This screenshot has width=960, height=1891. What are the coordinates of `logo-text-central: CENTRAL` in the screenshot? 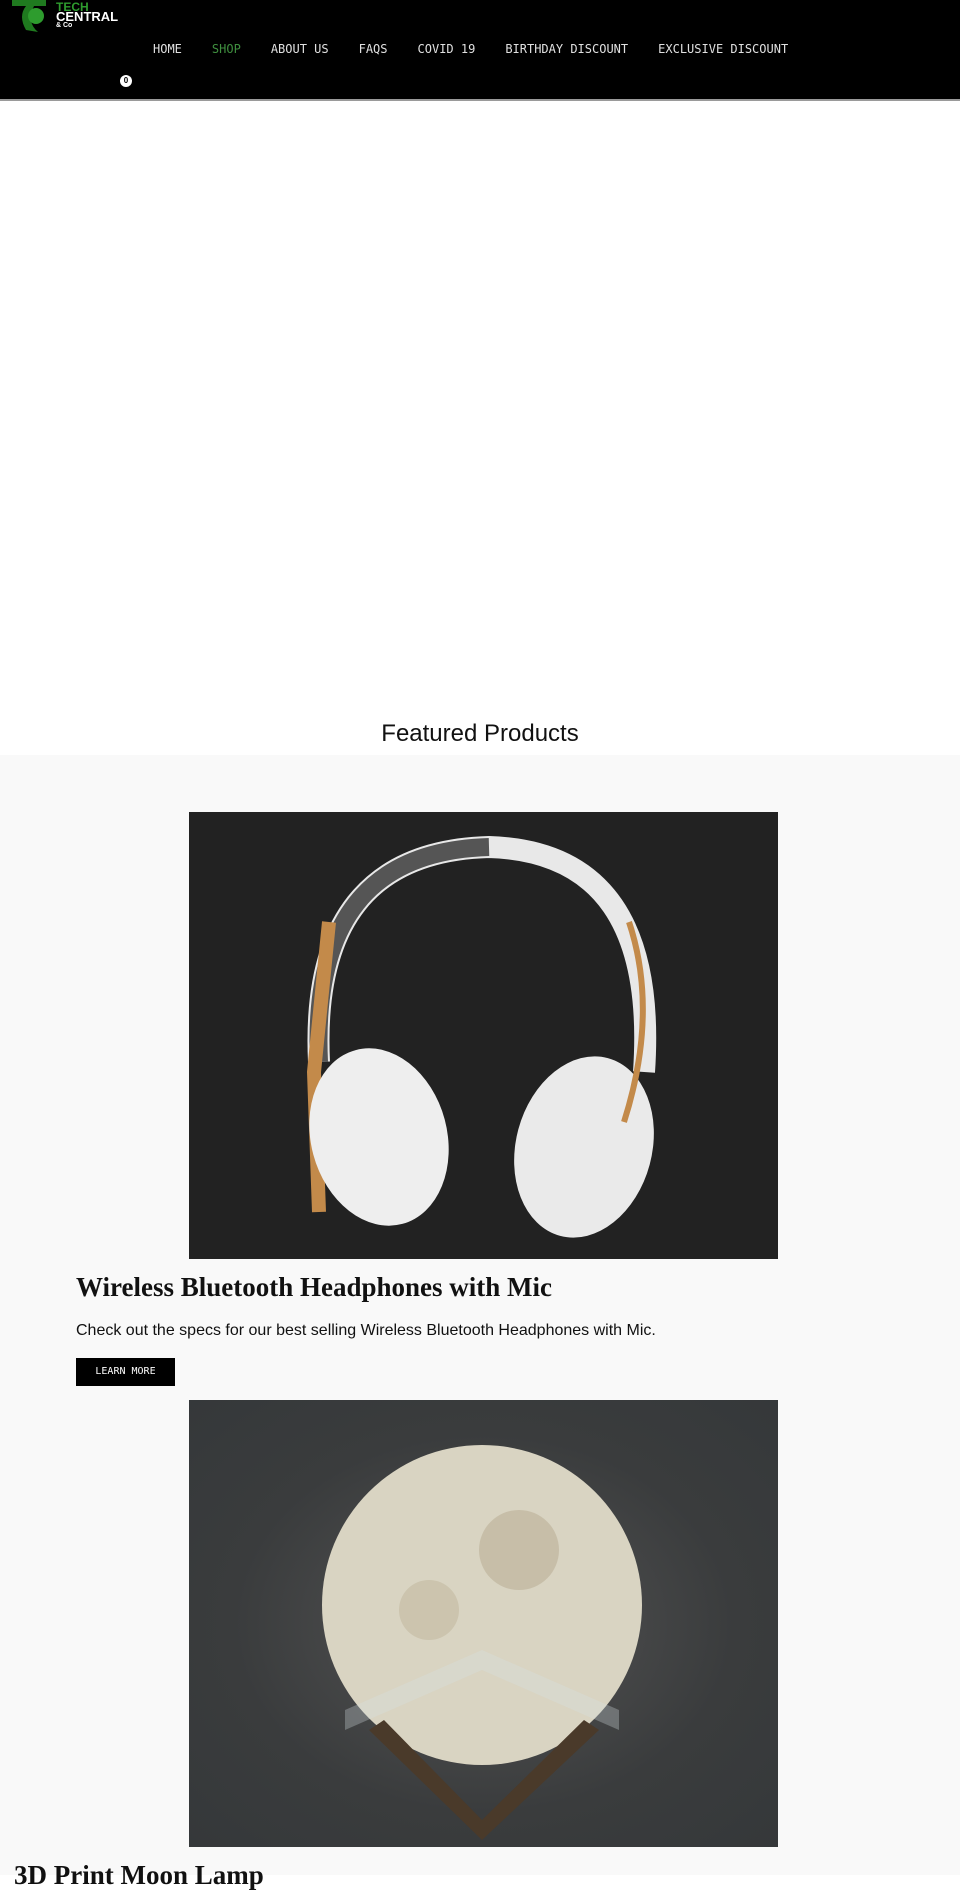 It's located at (87, 16).